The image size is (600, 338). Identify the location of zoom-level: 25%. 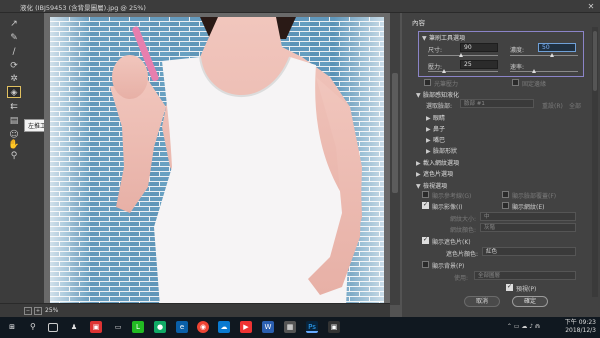
(51, 310).